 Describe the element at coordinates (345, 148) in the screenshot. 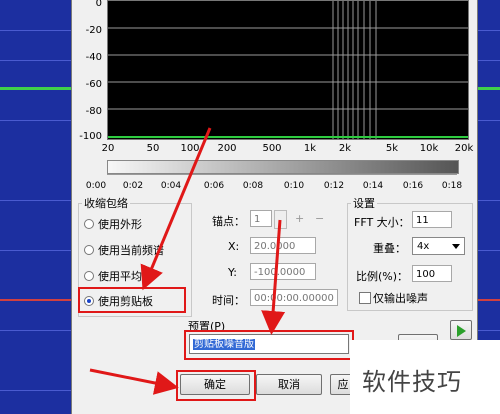

I see `x-label-2k: 2k` at that location.